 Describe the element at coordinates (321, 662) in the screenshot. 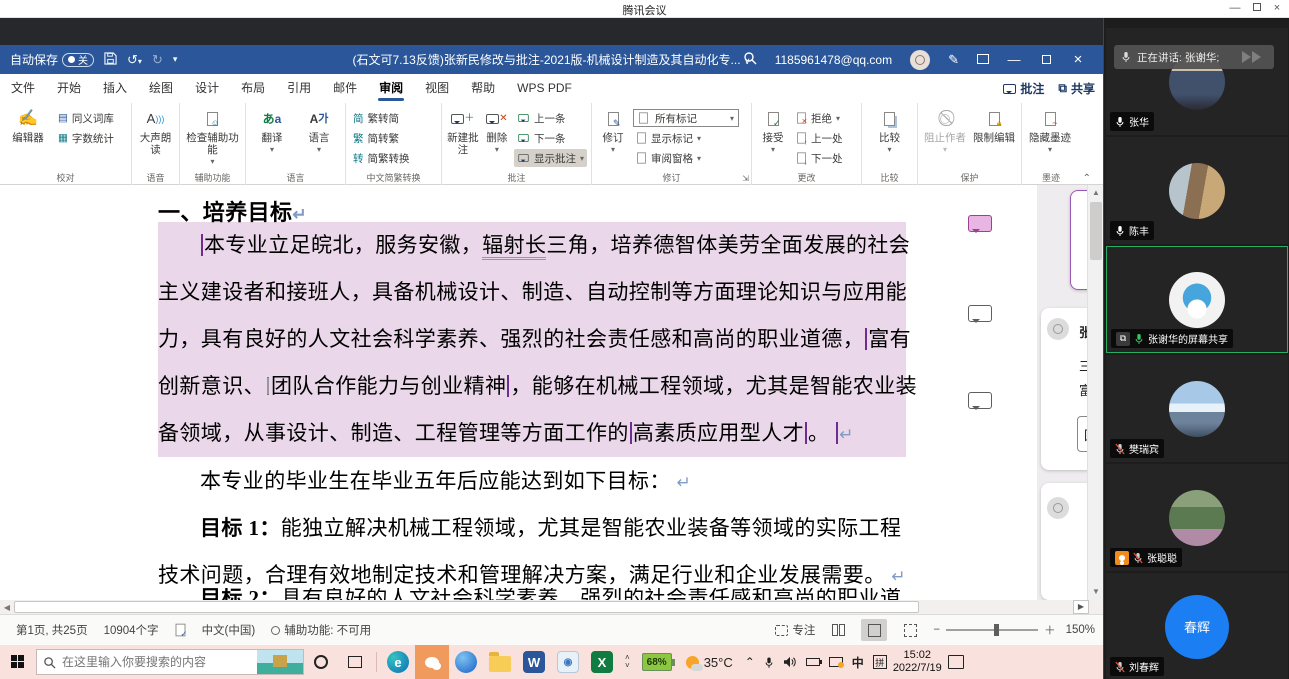

I see `cortana-button` at that location.